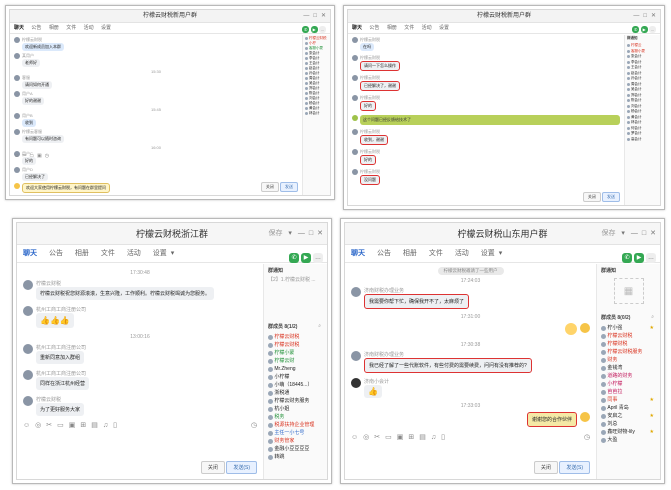  I want to click on member-item: 财务管家, so click(295, 441).